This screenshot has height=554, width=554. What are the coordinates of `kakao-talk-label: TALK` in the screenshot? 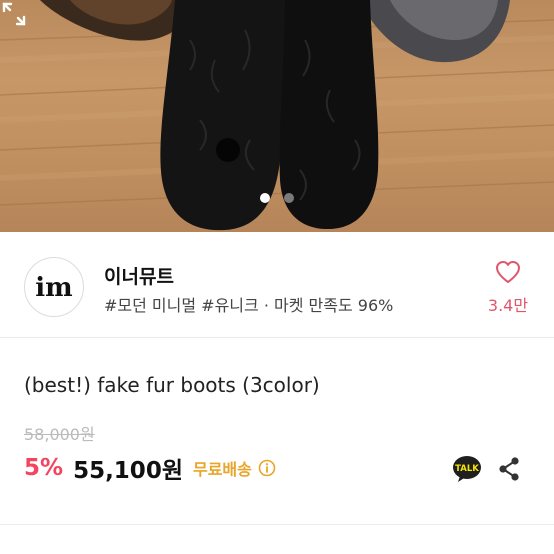 It's located at (467, 469).